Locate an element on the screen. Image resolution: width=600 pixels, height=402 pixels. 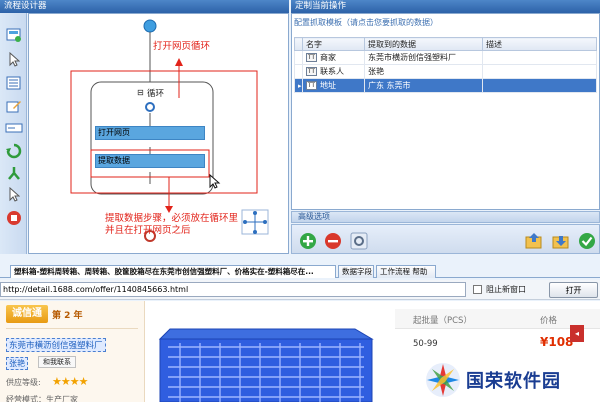
contact-me-button: 和我联系 is located at coordinates (57, 362).